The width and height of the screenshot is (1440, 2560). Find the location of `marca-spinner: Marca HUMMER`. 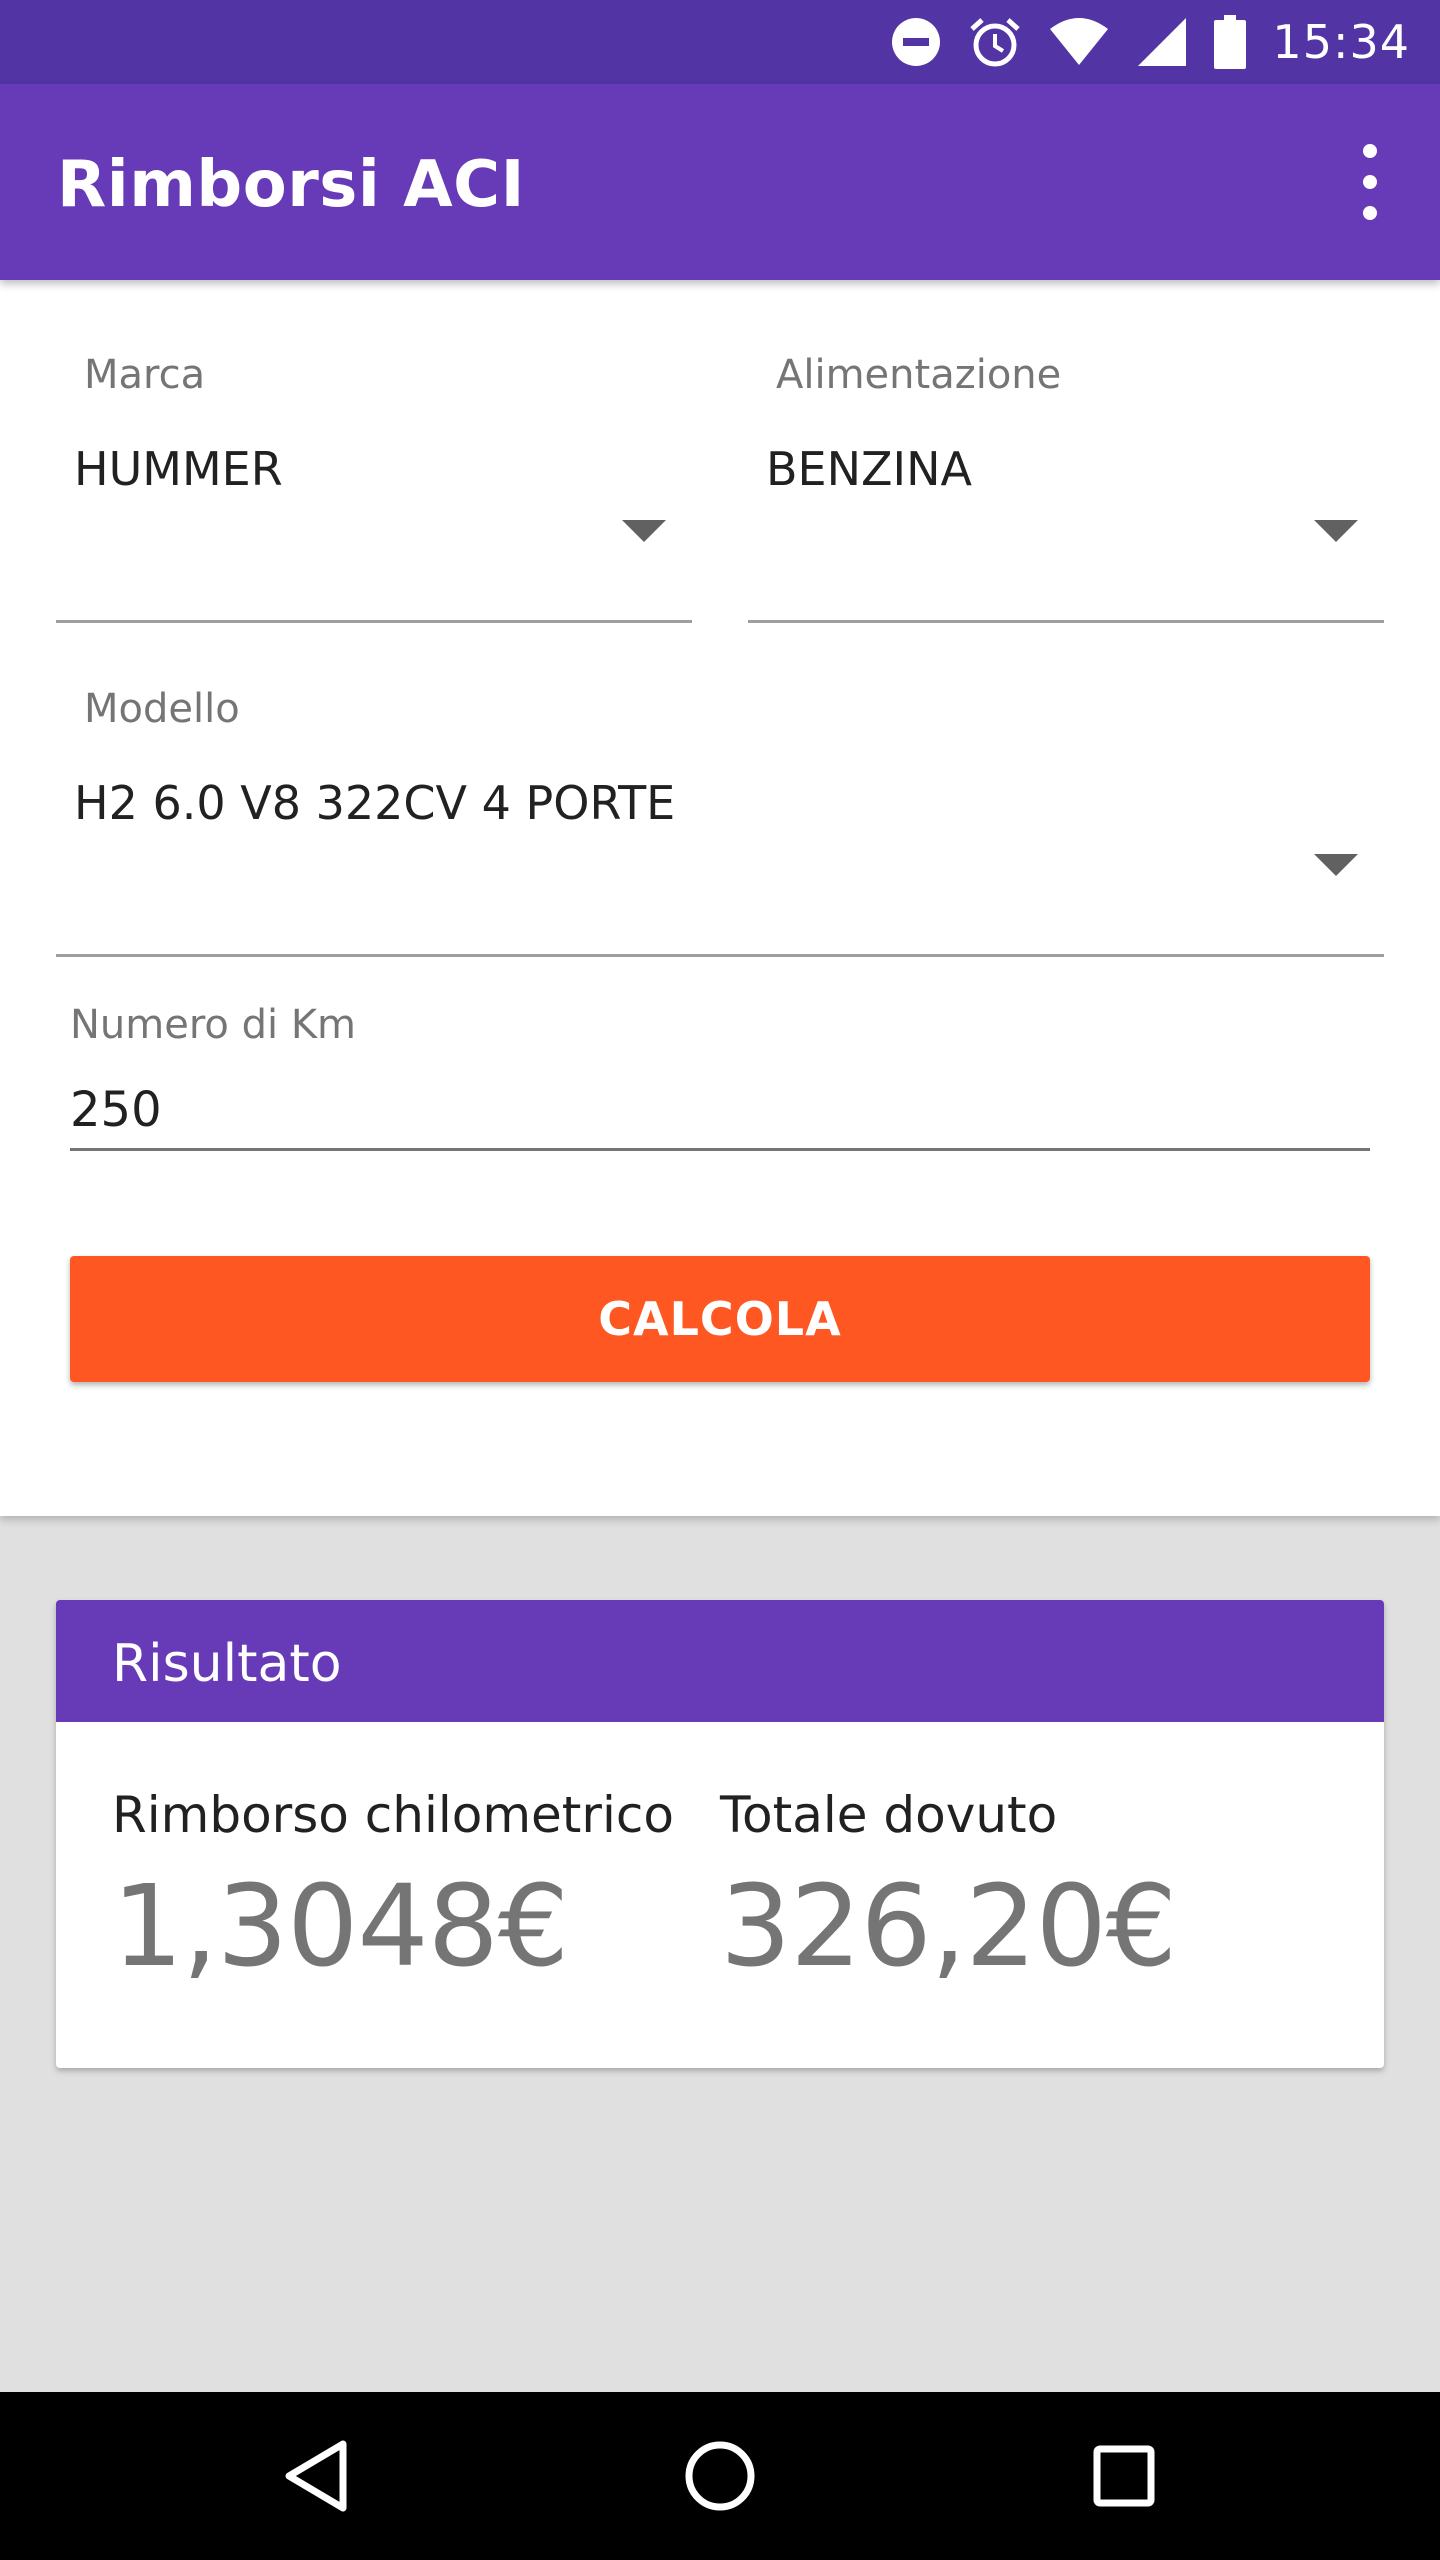

marca-spinner: Marca HUMMER is located at coordinates (374, 487).